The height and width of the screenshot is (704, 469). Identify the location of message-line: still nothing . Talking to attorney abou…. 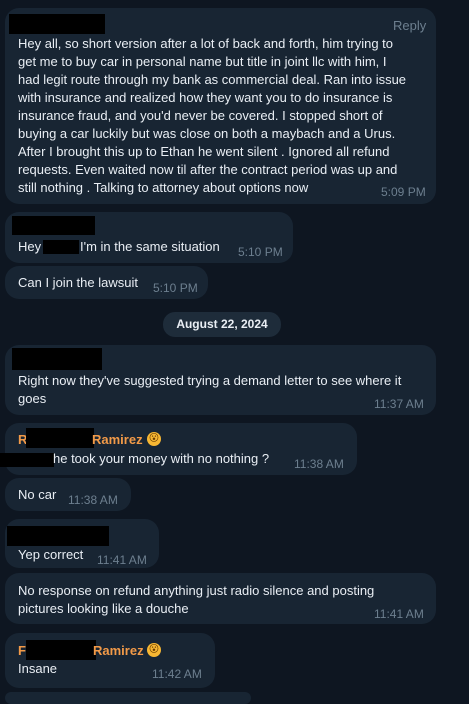
(163, 187).